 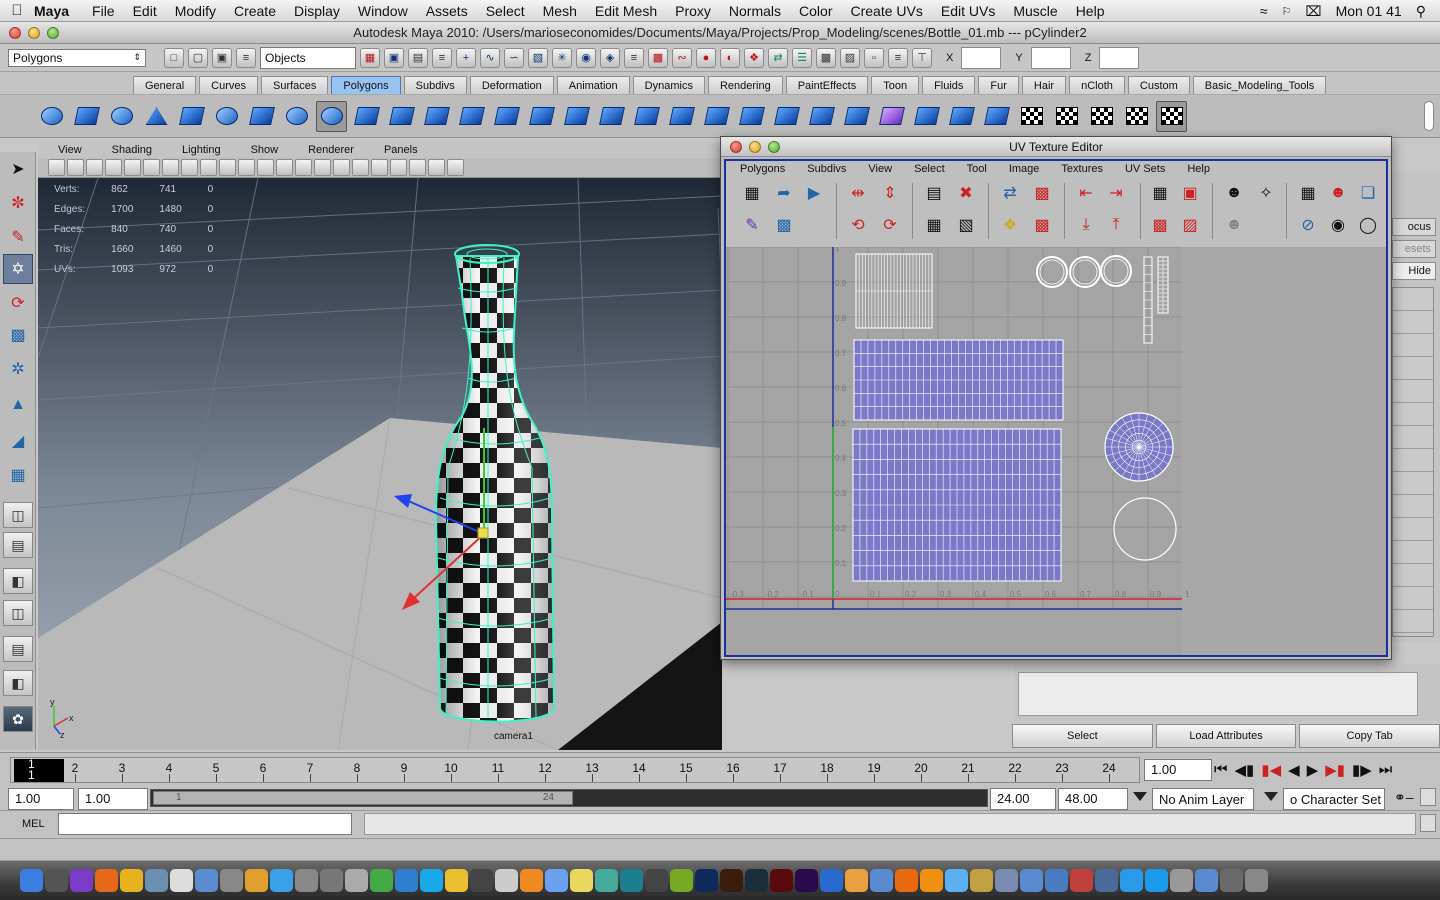 I want to click on character-set-menu-icon, so click(x=1271, y=796).